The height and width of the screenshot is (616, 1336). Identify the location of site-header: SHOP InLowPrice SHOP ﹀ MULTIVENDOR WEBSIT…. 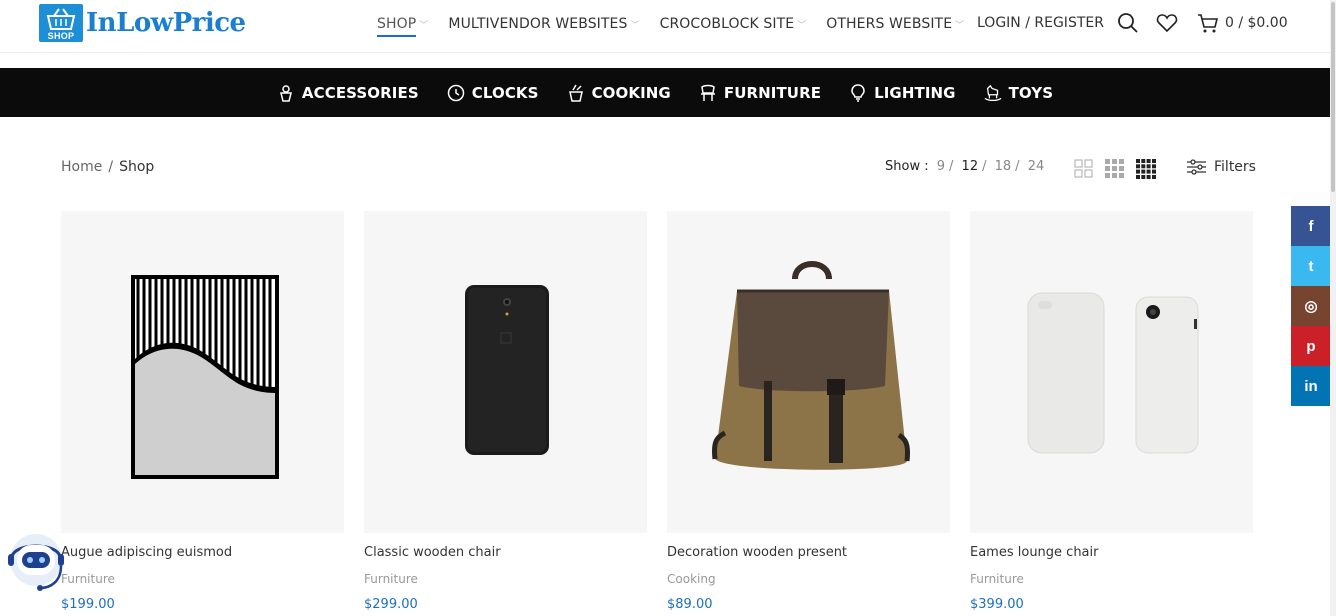
(665, 26).